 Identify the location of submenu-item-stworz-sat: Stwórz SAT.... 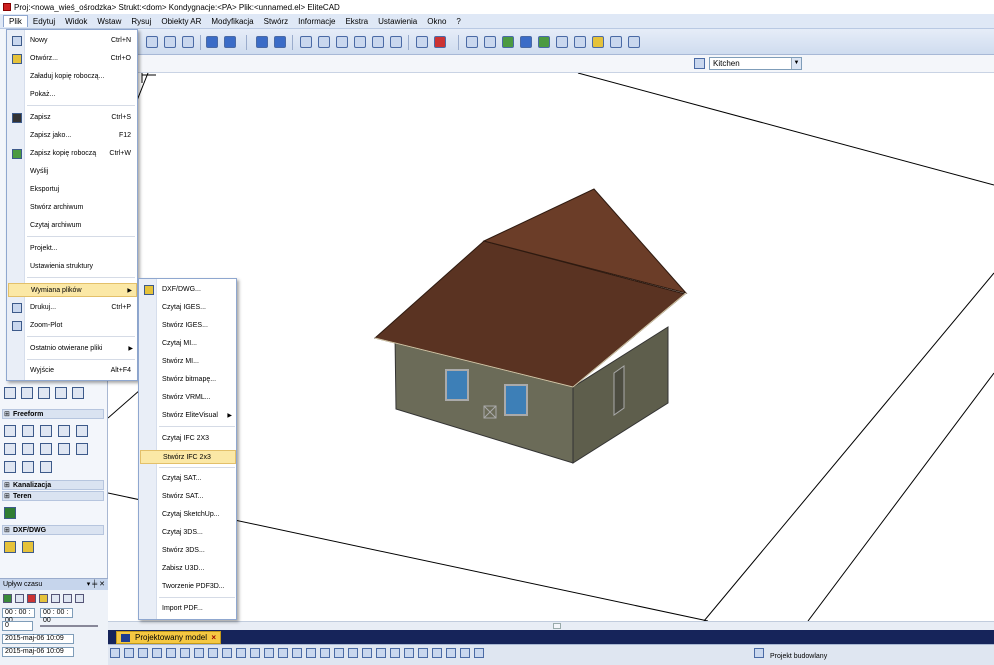
(188, 497).